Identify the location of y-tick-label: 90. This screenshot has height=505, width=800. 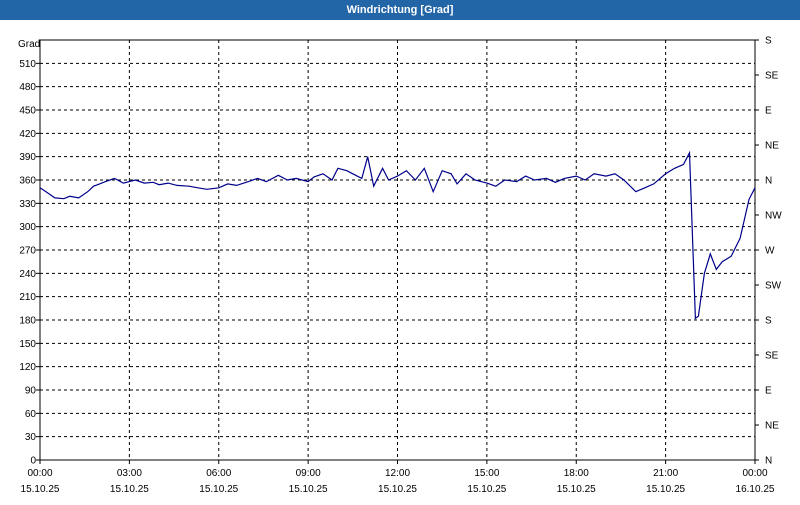
(31, 391).